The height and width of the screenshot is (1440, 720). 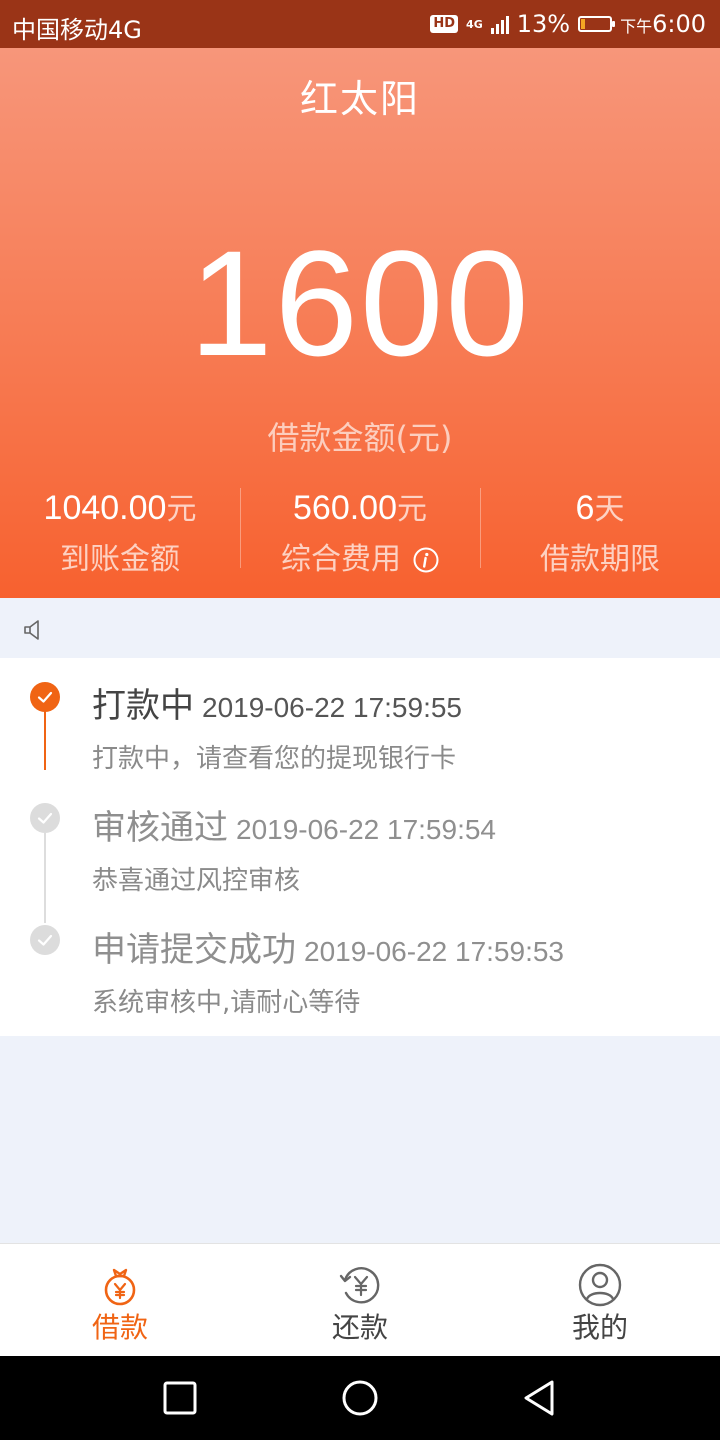 What do you see at coordinates (194, 950) in the screenshot?
I see `timeline-title: 申请提交成功` at bounding box center [194, 950].